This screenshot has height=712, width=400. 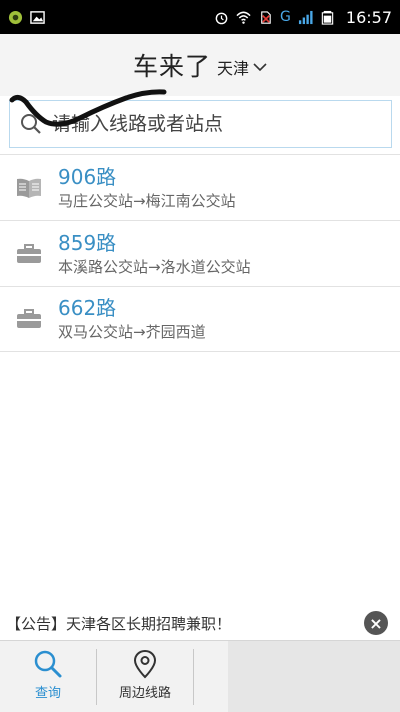 I want to click on app-header: 车来了 天津, so click(x=200, y=65).